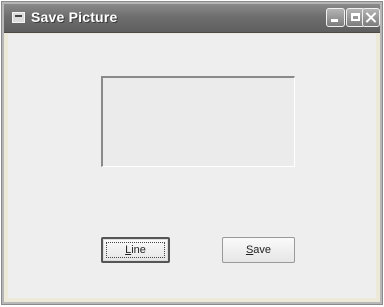  What do you see at coordinates (335, 17) in the screenshot?
I see `minimize-icon` at bounding box center [335, 17].